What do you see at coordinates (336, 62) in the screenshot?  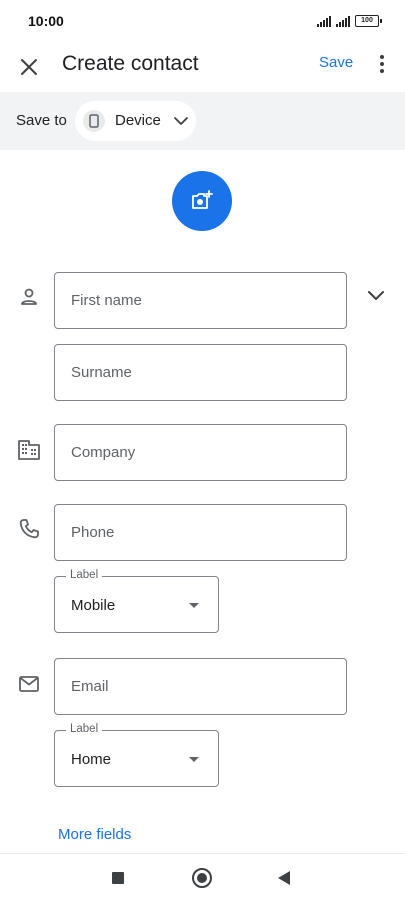 I see `save-button: Save` at bounding box center [336, 62].